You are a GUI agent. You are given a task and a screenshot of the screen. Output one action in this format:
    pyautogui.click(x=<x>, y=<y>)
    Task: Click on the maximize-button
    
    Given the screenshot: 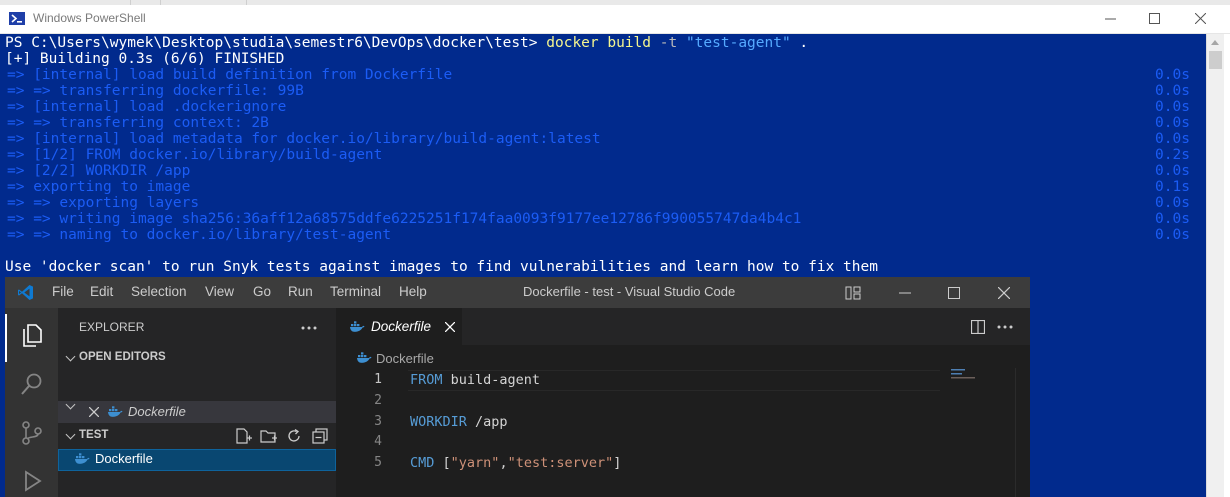 What is the action you would take?
    pyautogui.click(x=1154, y=18)
    